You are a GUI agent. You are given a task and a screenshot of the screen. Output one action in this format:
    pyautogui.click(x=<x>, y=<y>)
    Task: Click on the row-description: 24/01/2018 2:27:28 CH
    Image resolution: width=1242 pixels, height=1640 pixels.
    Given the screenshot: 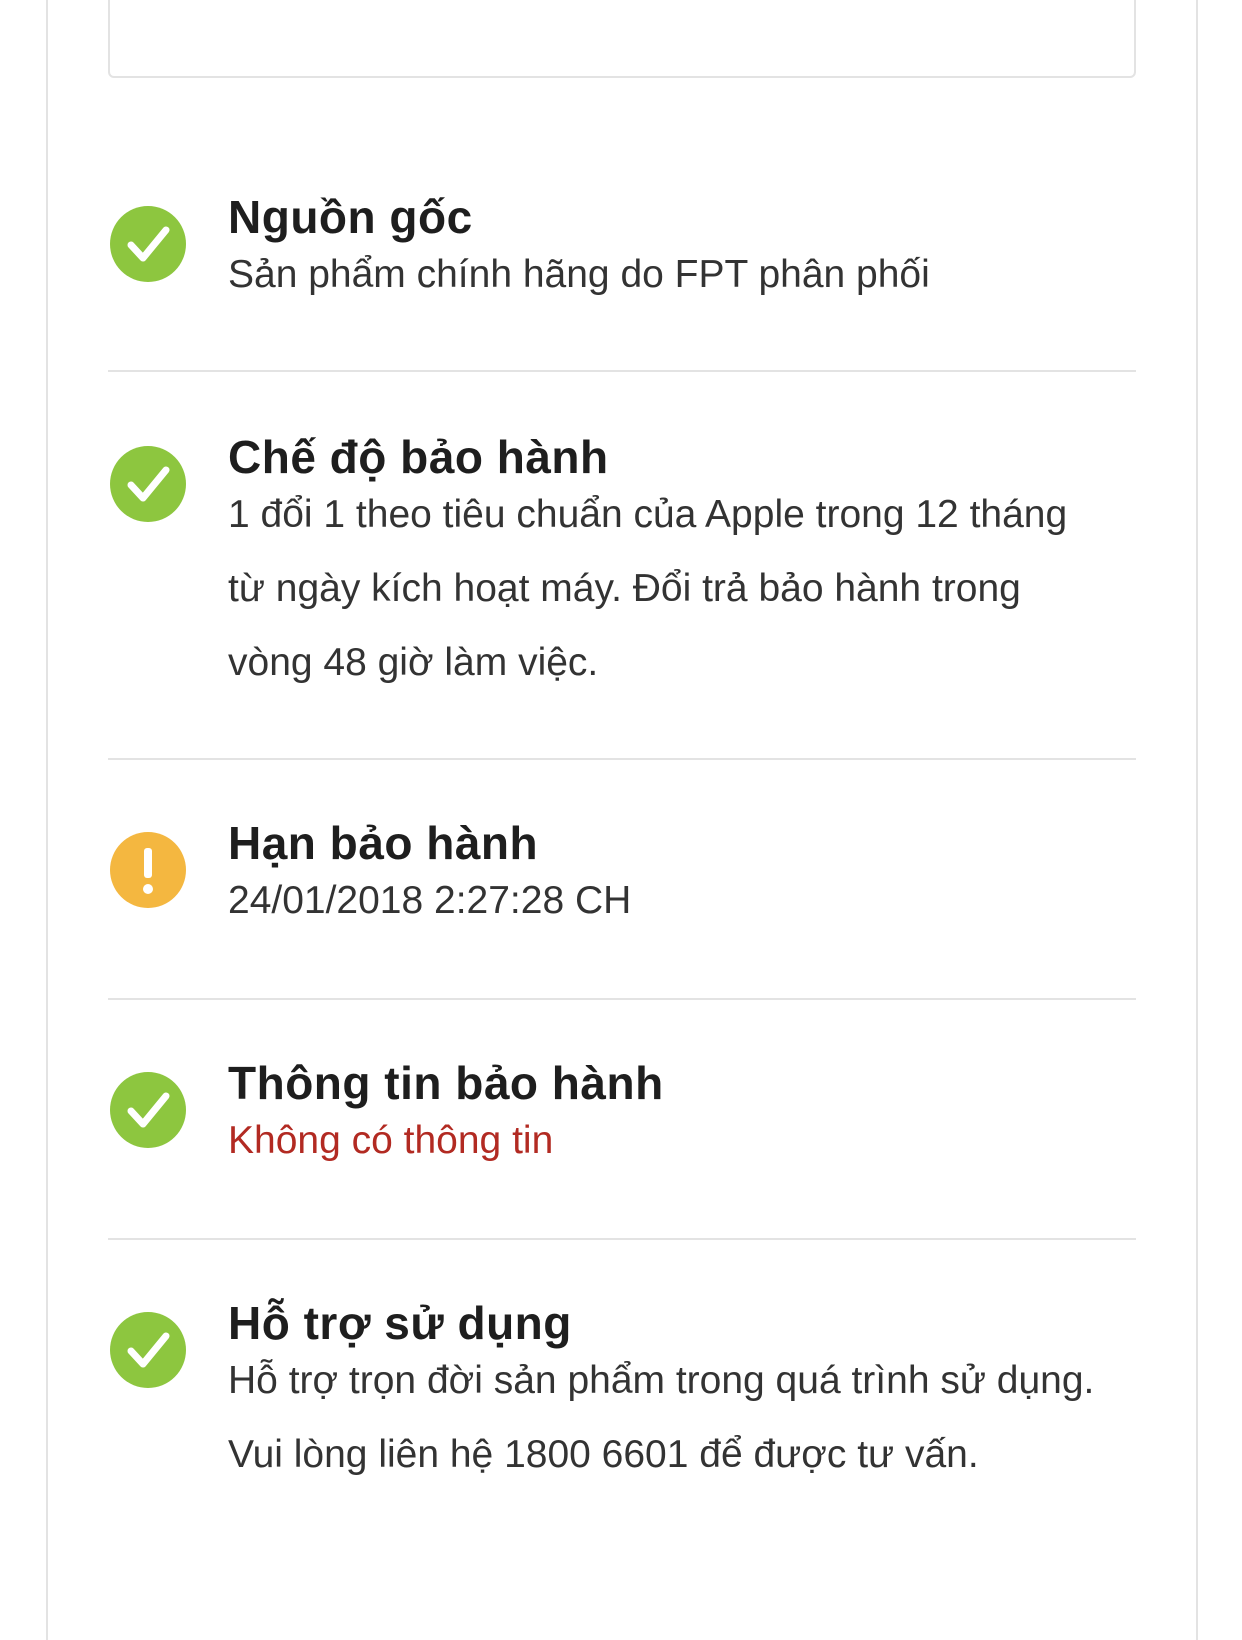 What is the action you would take?
    pyautogui.click(x=430, y=900)
    